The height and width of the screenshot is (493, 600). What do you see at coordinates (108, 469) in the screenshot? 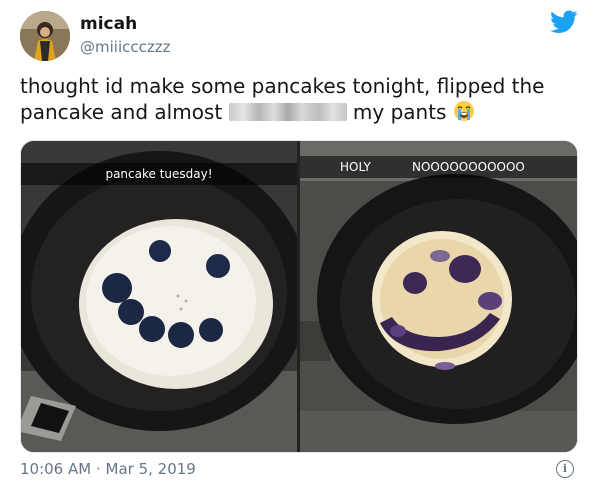
I see `tweet-timestamp: 10:06 AM · Mar 5, 2019` at bounding box center [108, 469].